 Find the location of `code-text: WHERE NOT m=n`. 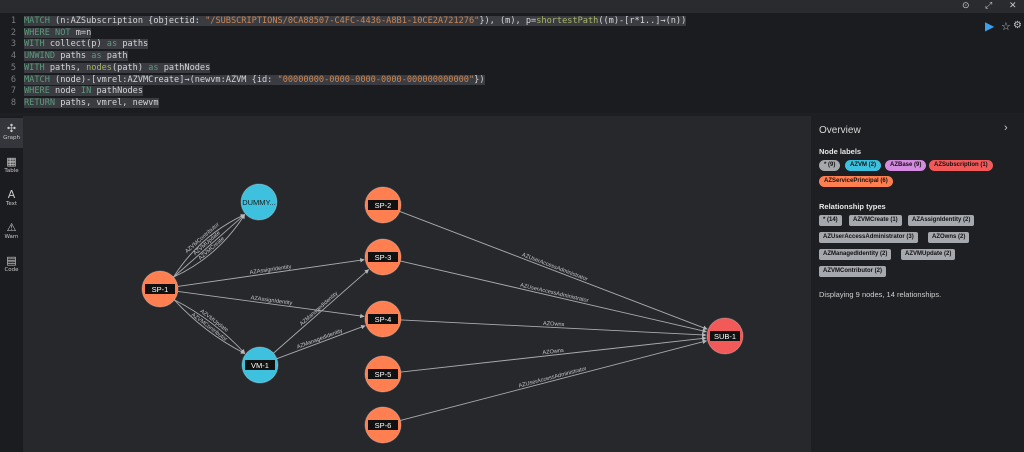

code-text: WHERE NOT m=n is located at coordinates (58, 32).